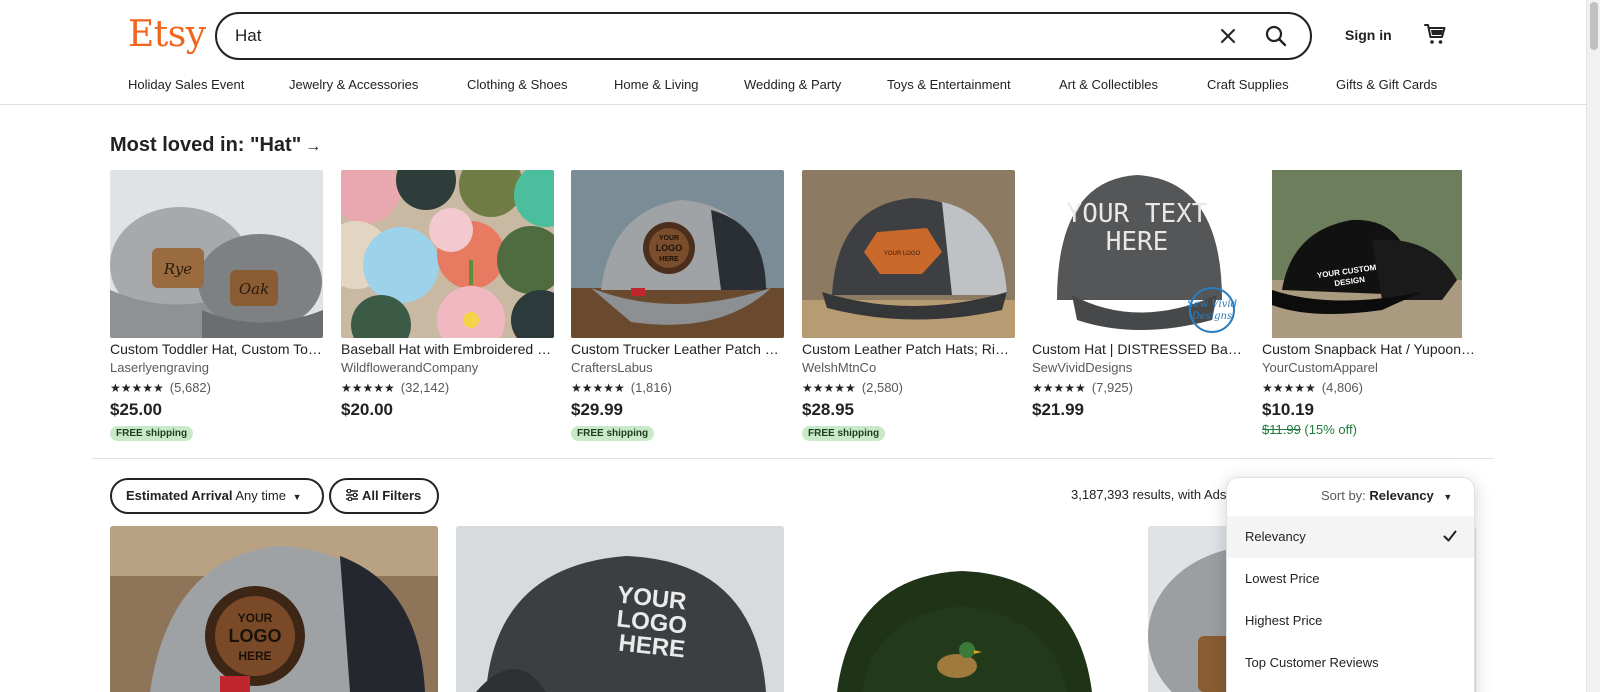  What do you see at coordinates (1281, 429) in the screenshot?
I see `original-price: $11.99` at bounding box center [1281, 429].